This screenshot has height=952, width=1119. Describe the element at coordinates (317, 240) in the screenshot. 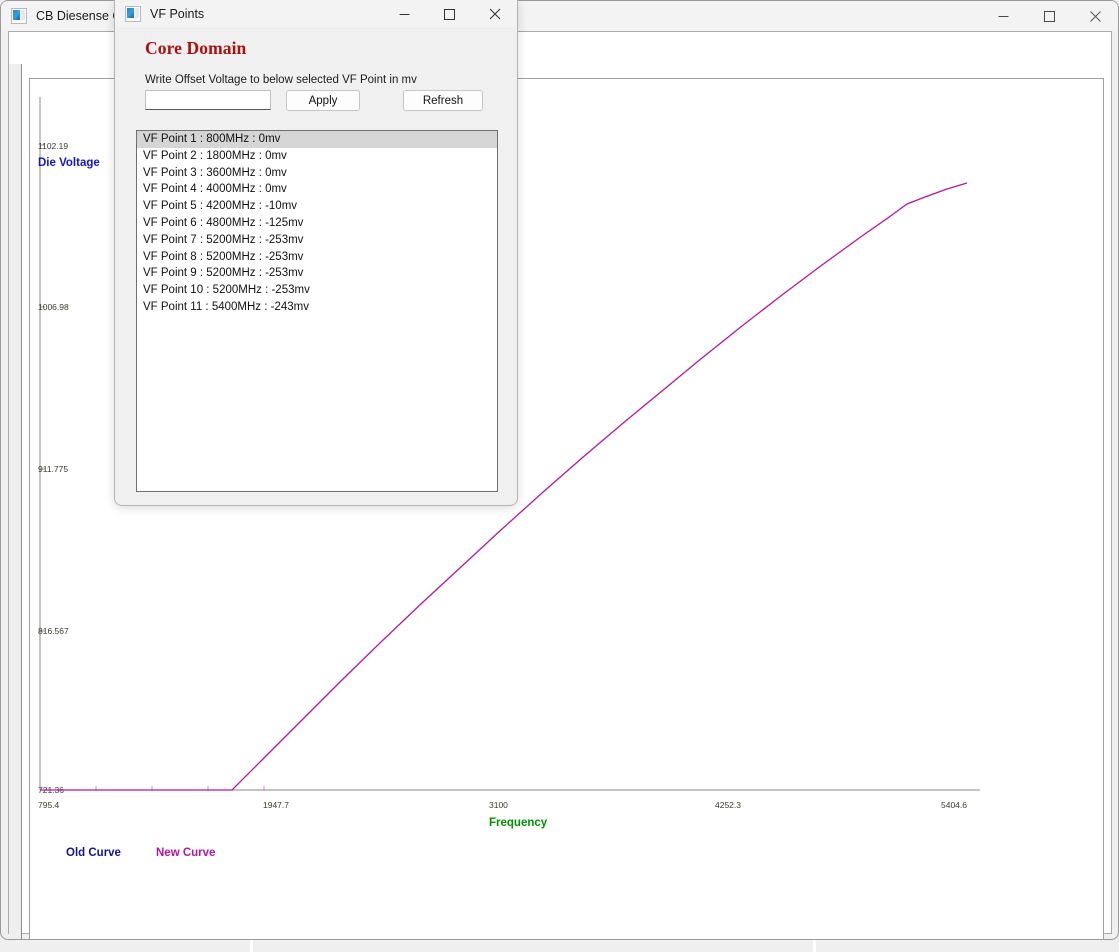

I see `list-item: VF Point 7 : 5200MHz : -253mv` at that location.